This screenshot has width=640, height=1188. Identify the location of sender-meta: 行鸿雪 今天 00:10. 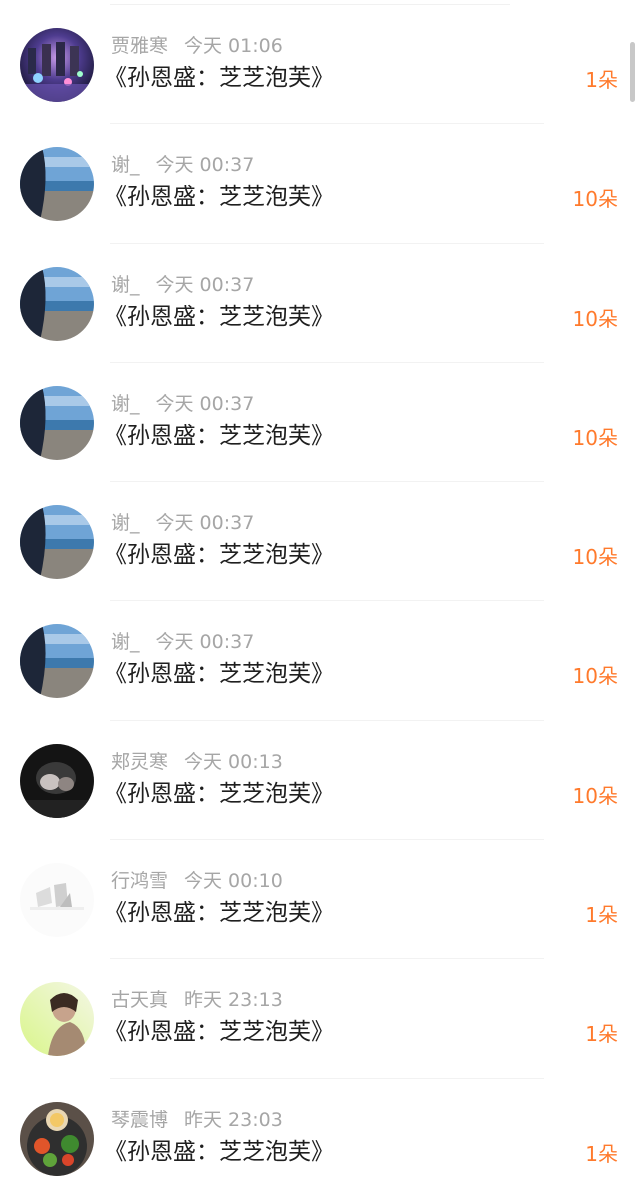
(197, 881).